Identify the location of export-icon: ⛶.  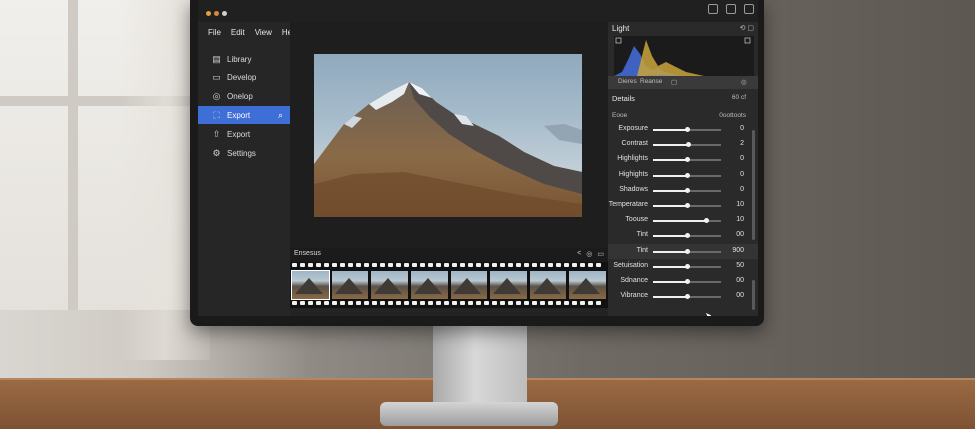
(216, 114).